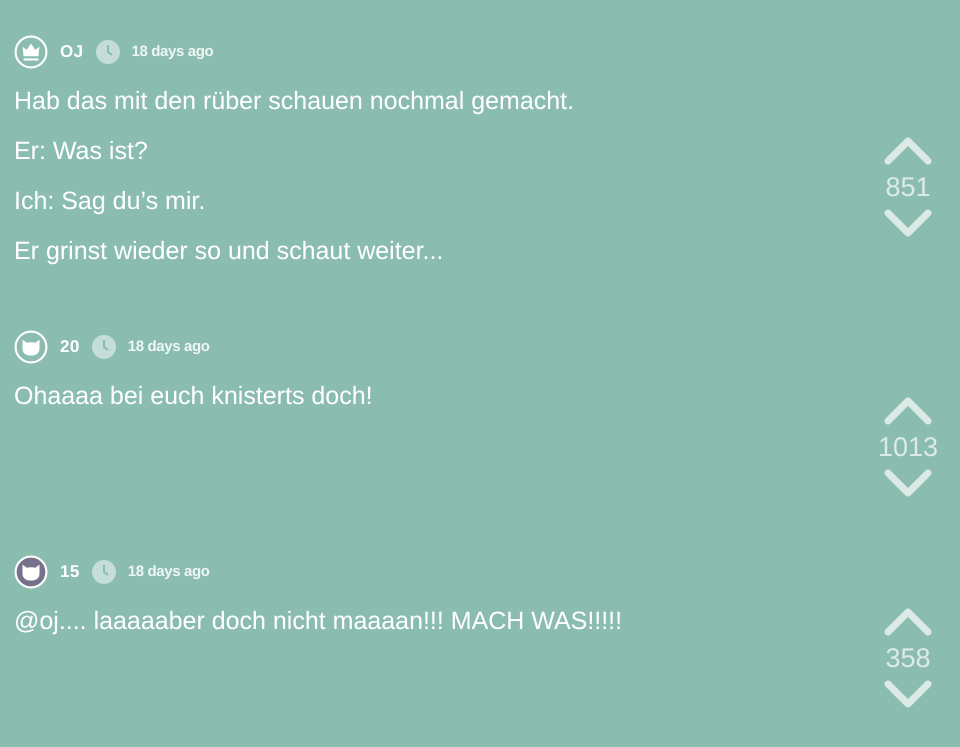  What do you see at coordinates (72, 52) in the screenshot?
I see `author-name: OJ` at bounding box center [72, 52].